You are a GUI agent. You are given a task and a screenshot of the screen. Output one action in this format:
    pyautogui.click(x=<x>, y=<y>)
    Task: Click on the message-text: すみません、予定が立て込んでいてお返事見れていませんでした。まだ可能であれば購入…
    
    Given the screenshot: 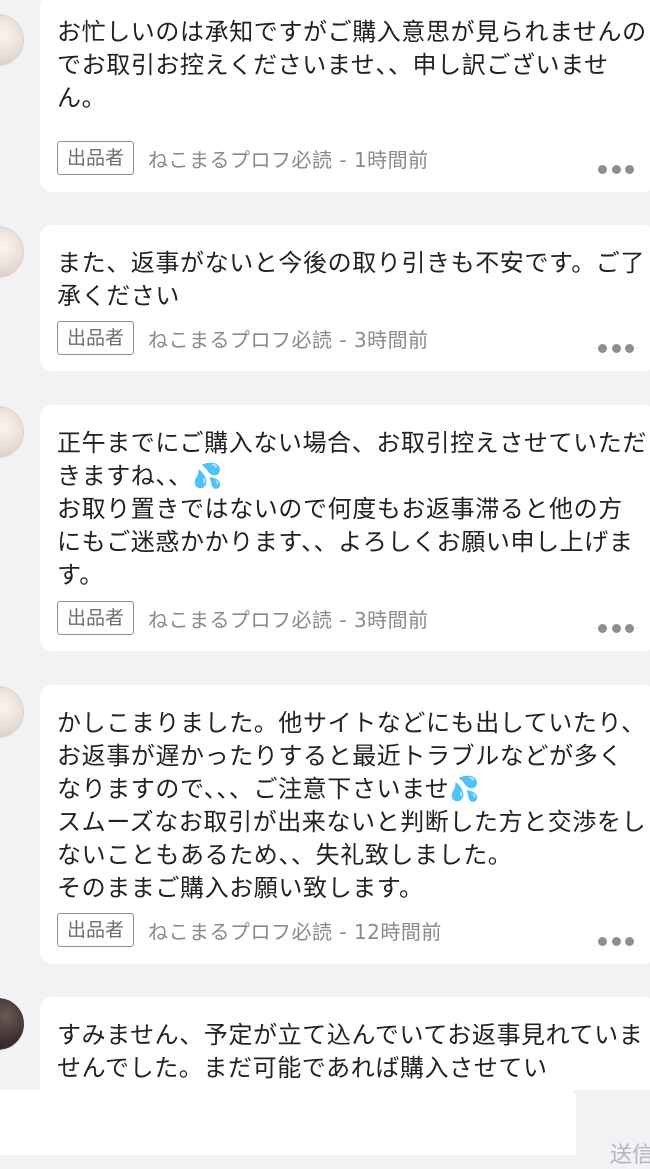 What is the action you would take?
    pyautogui.click(x=350, y=1051)
    